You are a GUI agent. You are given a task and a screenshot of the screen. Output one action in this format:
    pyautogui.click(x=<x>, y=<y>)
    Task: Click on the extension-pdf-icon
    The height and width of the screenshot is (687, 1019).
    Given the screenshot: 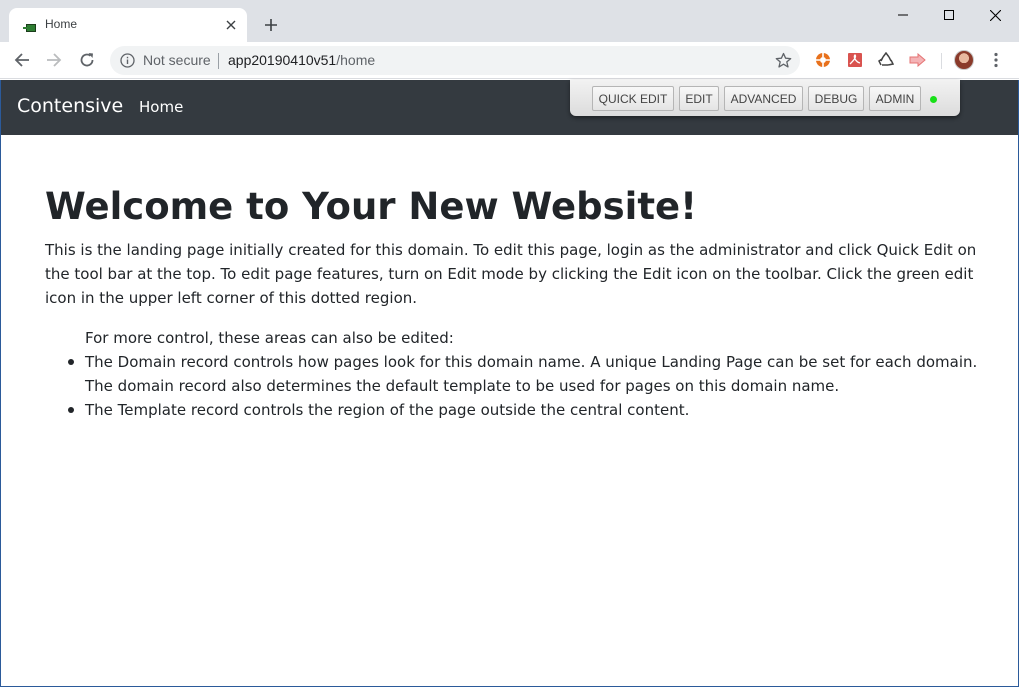 What is the action you would take?
    pyautogui.click(x=855, y=60)
    